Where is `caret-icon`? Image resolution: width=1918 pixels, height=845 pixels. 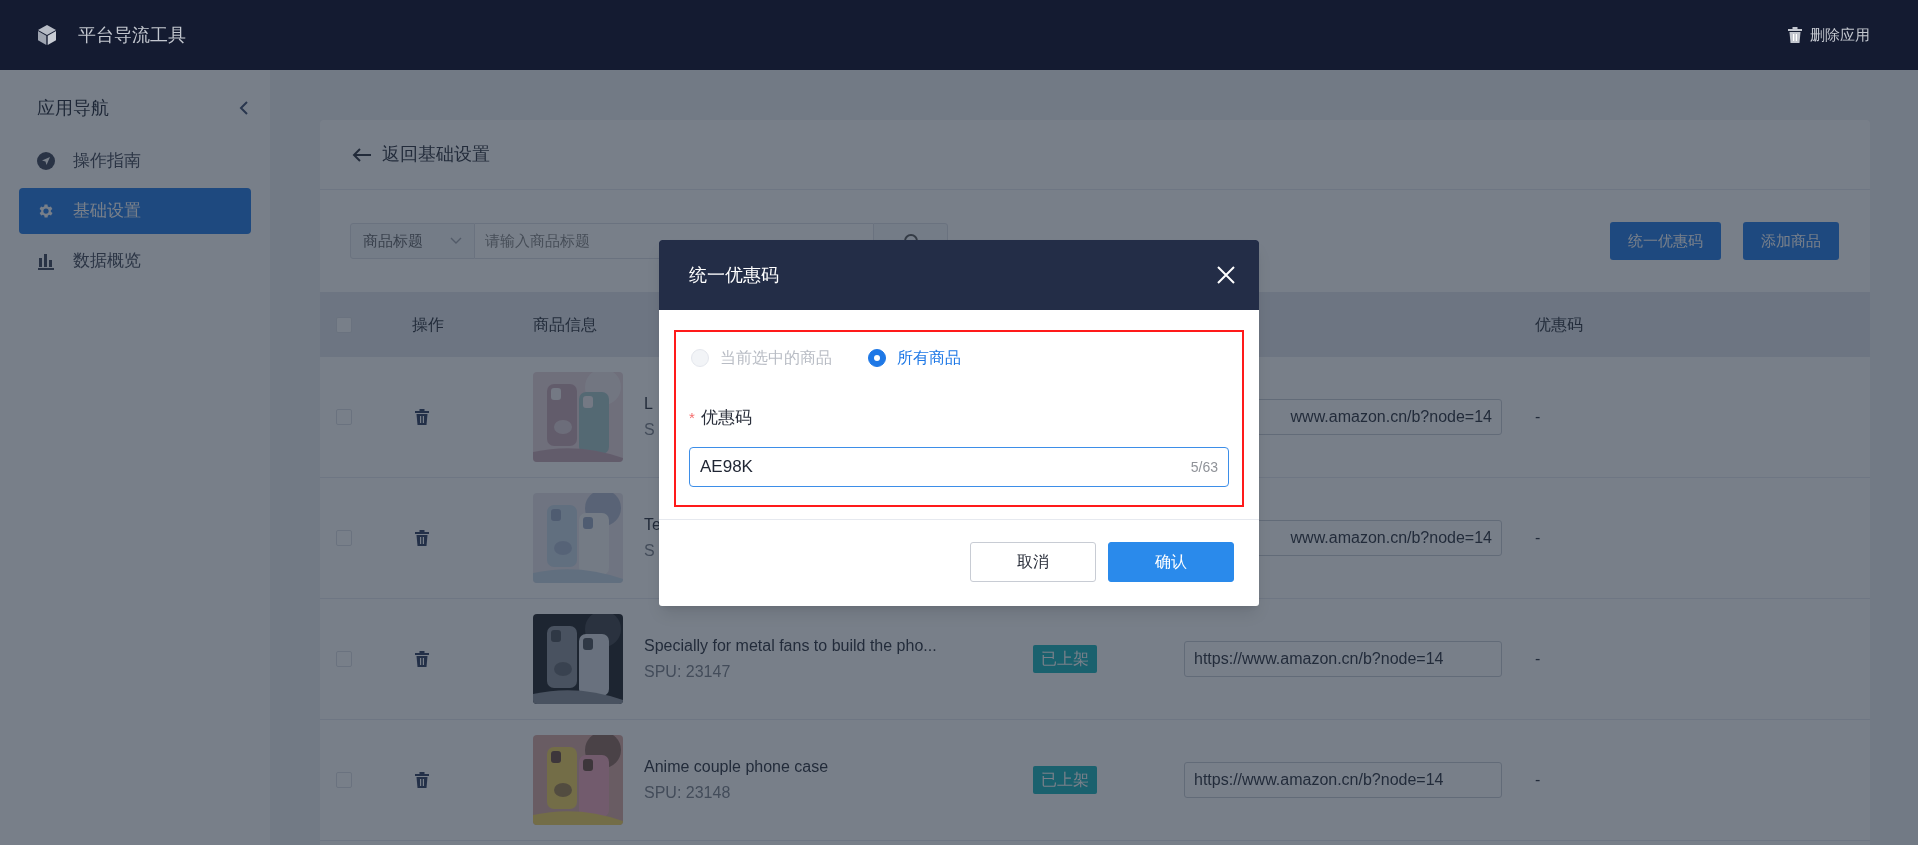 caret-icon is located at coordinates (456, 241).